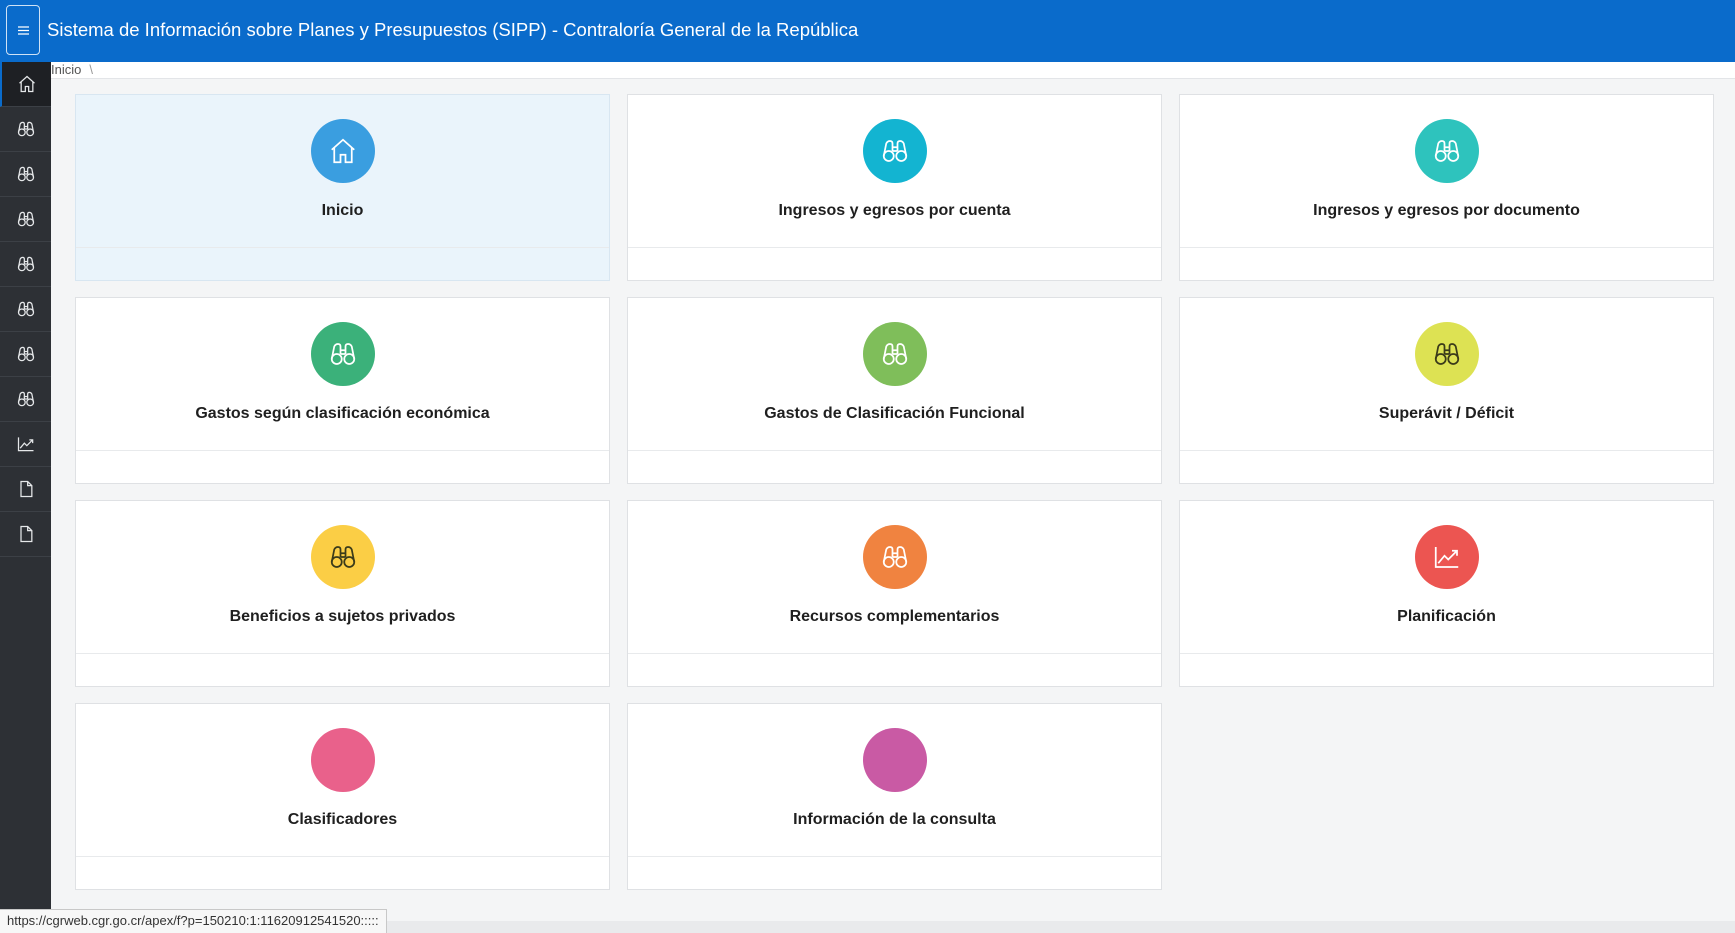 The height and width of the screenshot is (933, 1735). What do you see at coordinates (894, 210) in the screenshot?
I see `card-label: Ingresos y egresos por cuenta` at bounding box center [894, 210].